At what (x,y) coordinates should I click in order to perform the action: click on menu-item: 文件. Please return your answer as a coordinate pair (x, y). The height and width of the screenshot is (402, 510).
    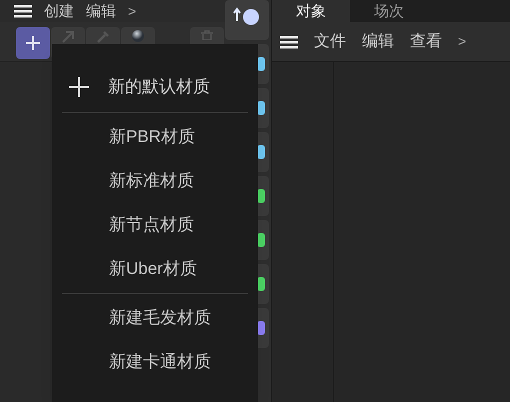
    Looking at the image, I should click on (330, 42).